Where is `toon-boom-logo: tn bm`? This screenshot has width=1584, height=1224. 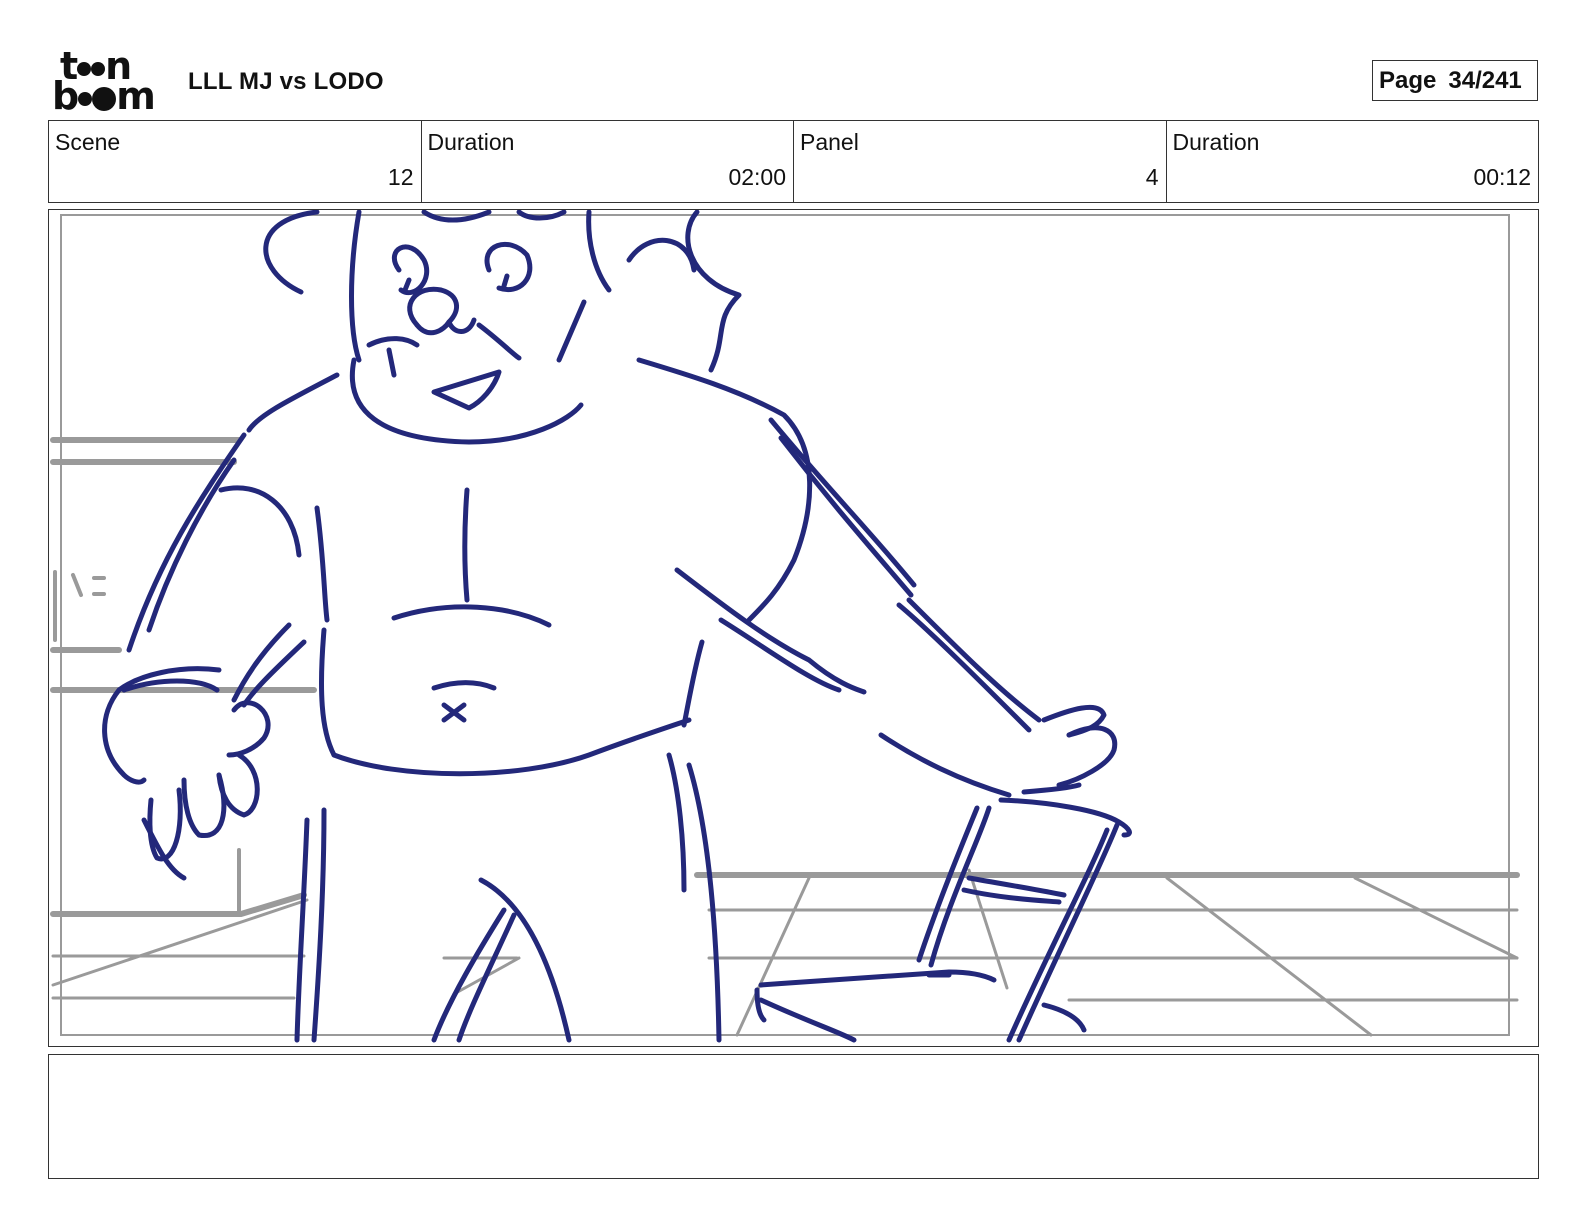 toon-boom-logo: tn bm is located at coordinates (108, 82).